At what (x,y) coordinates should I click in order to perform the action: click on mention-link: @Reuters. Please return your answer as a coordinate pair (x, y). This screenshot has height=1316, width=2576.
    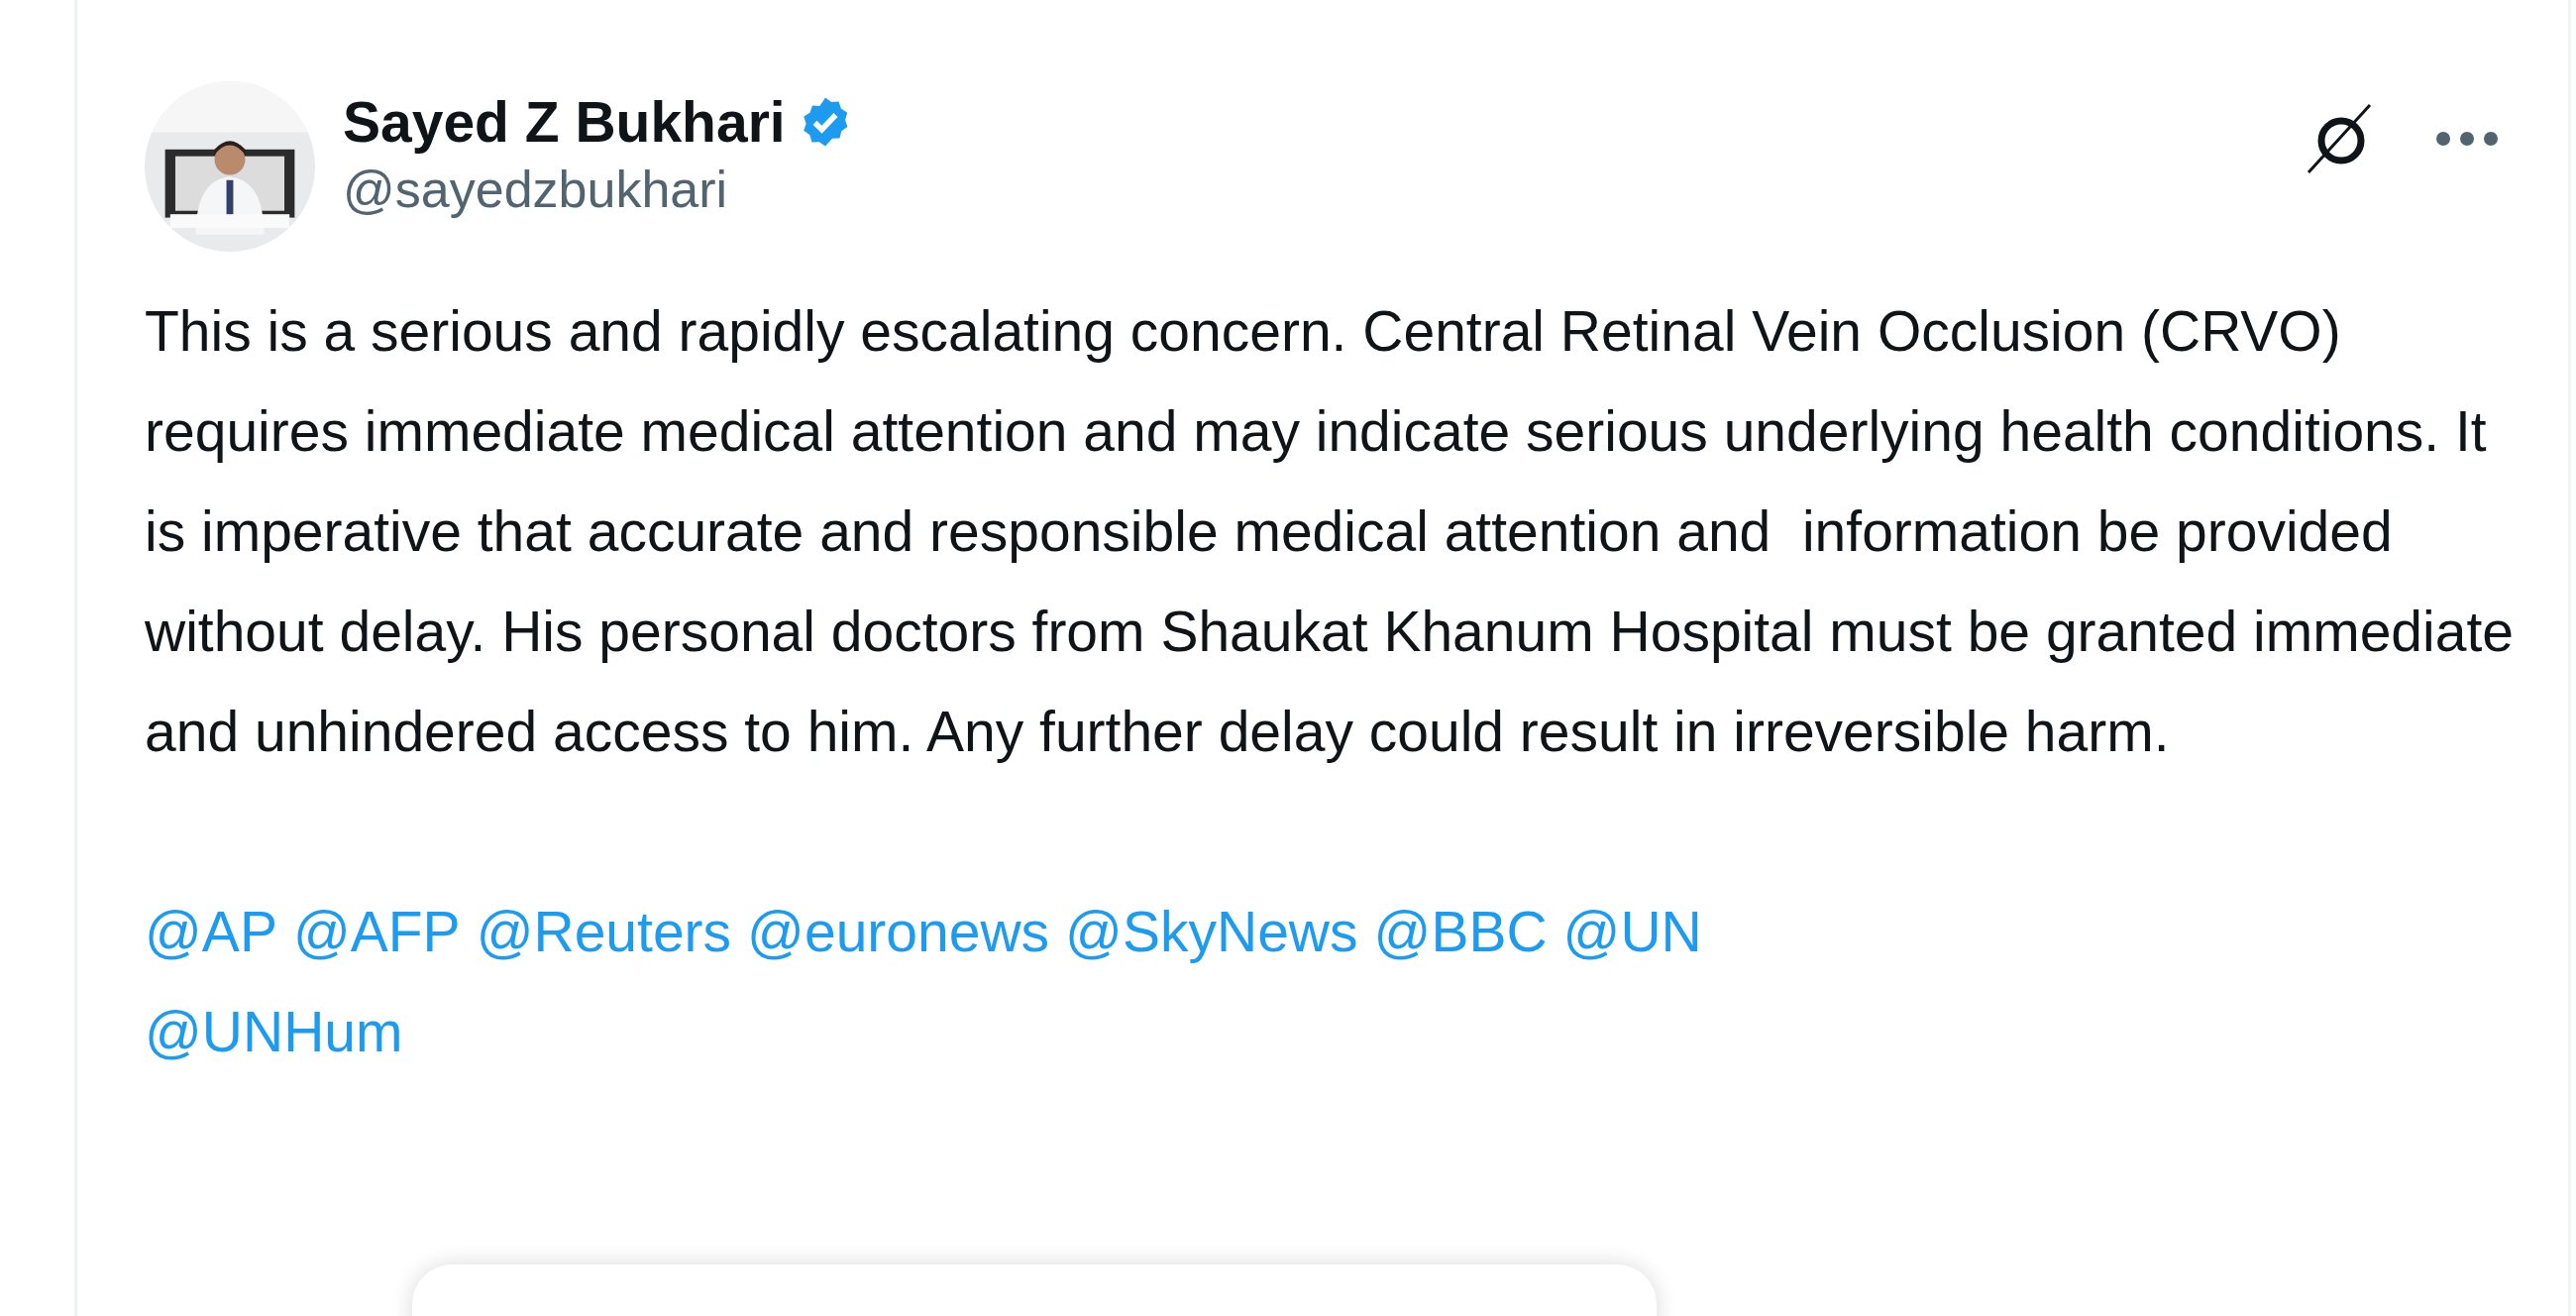
    Looking at the image, I should click on (604, 932).